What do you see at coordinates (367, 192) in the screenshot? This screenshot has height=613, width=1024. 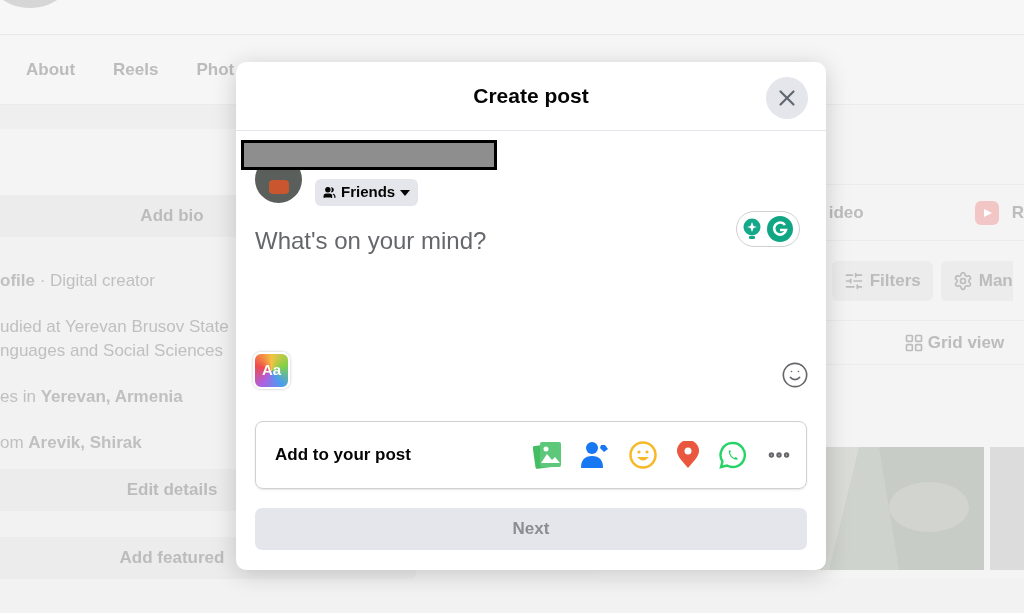 I see `audience-selector: Friends` at bounding box center [367, 192].